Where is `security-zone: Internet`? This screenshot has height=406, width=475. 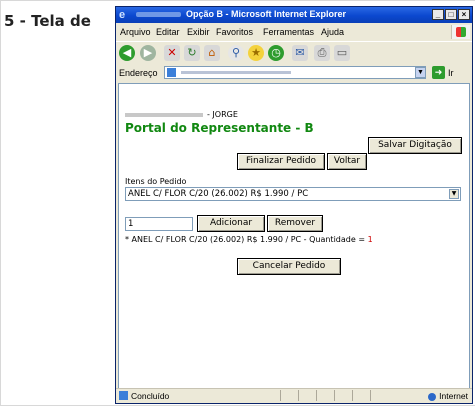
security-zone: Internet is located at coordinates (448, 396).